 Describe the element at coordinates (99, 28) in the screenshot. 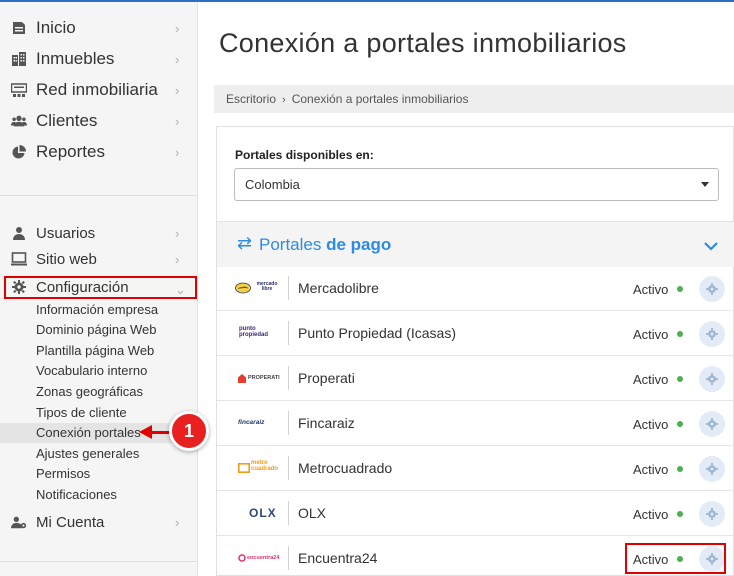

I see `sidebar-item-inicio: Inicio ›` at that location.